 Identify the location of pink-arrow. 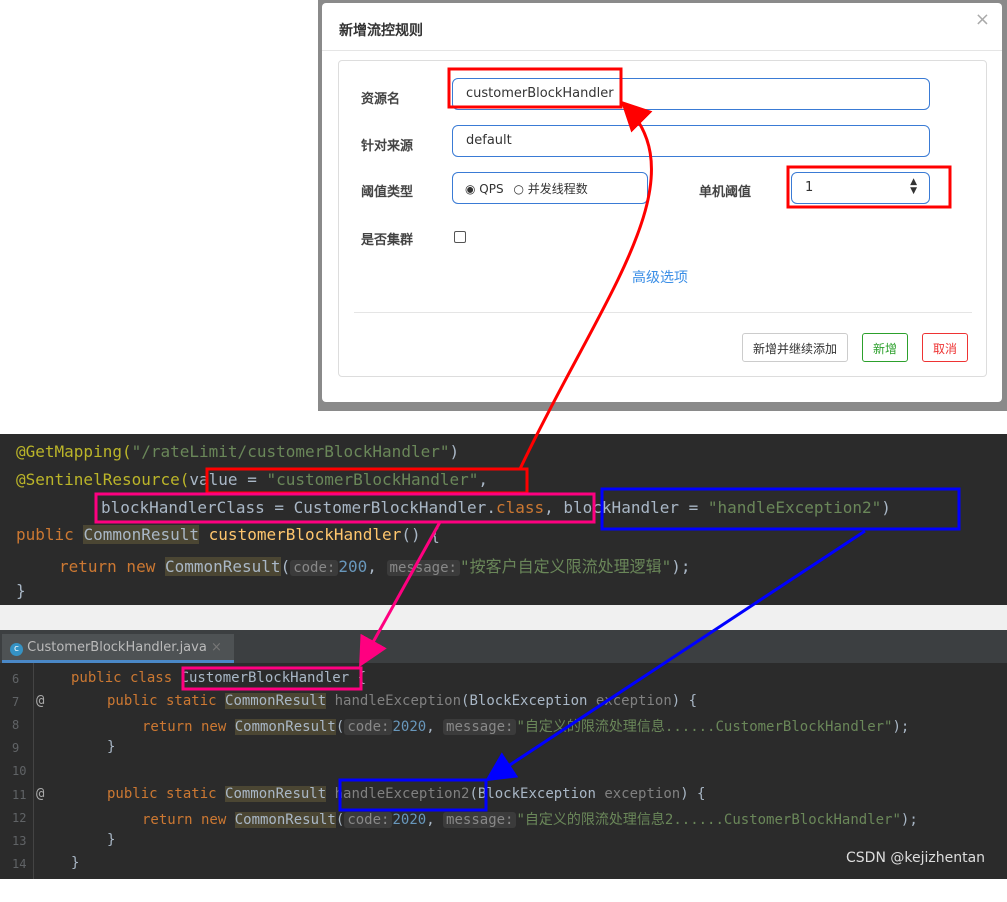
(400, 594).